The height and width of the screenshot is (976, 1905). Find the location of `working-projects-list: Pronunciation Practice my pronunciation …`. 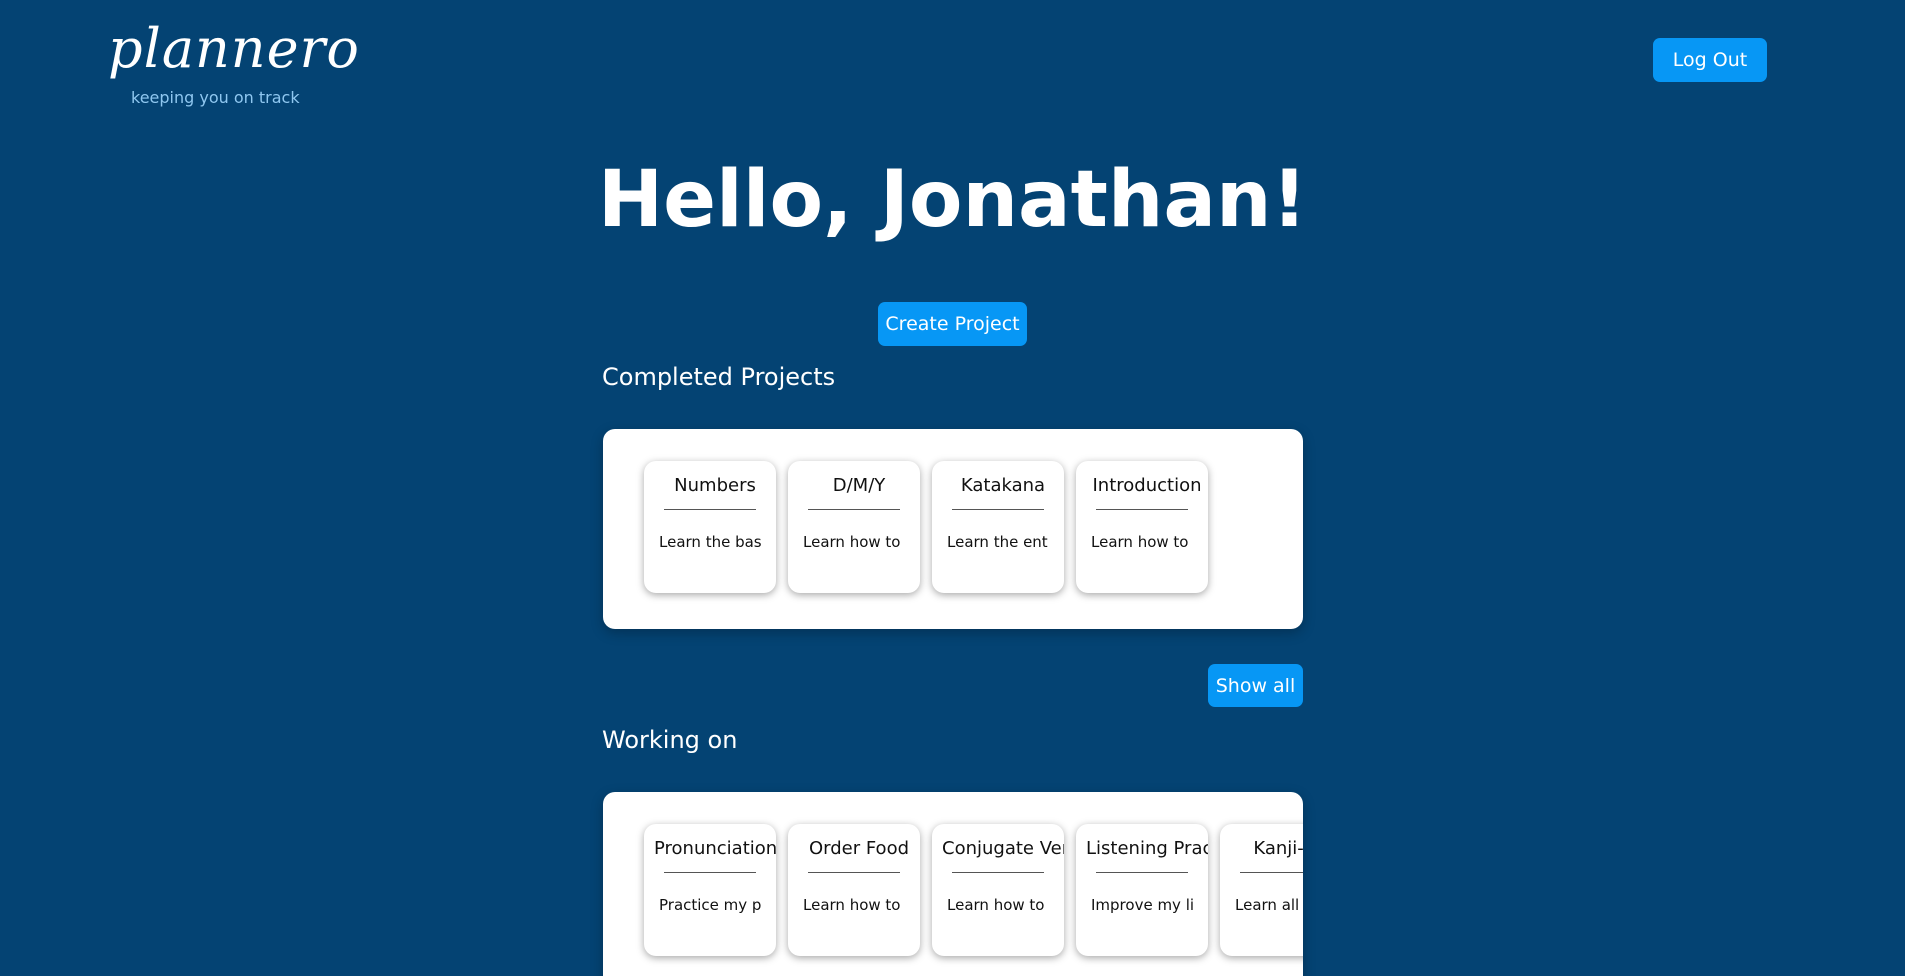

working-projects-list: Pronunciation Practice my pronunciation … is located at coordinates (973, 890).